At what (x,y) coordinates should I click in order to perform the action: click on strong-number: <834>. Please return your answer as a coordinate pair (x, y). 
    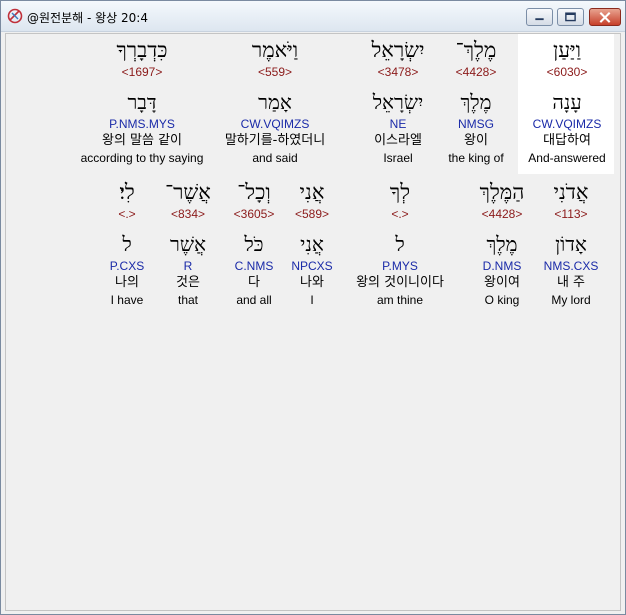
    Looking at the image, I should click on (188, 214).